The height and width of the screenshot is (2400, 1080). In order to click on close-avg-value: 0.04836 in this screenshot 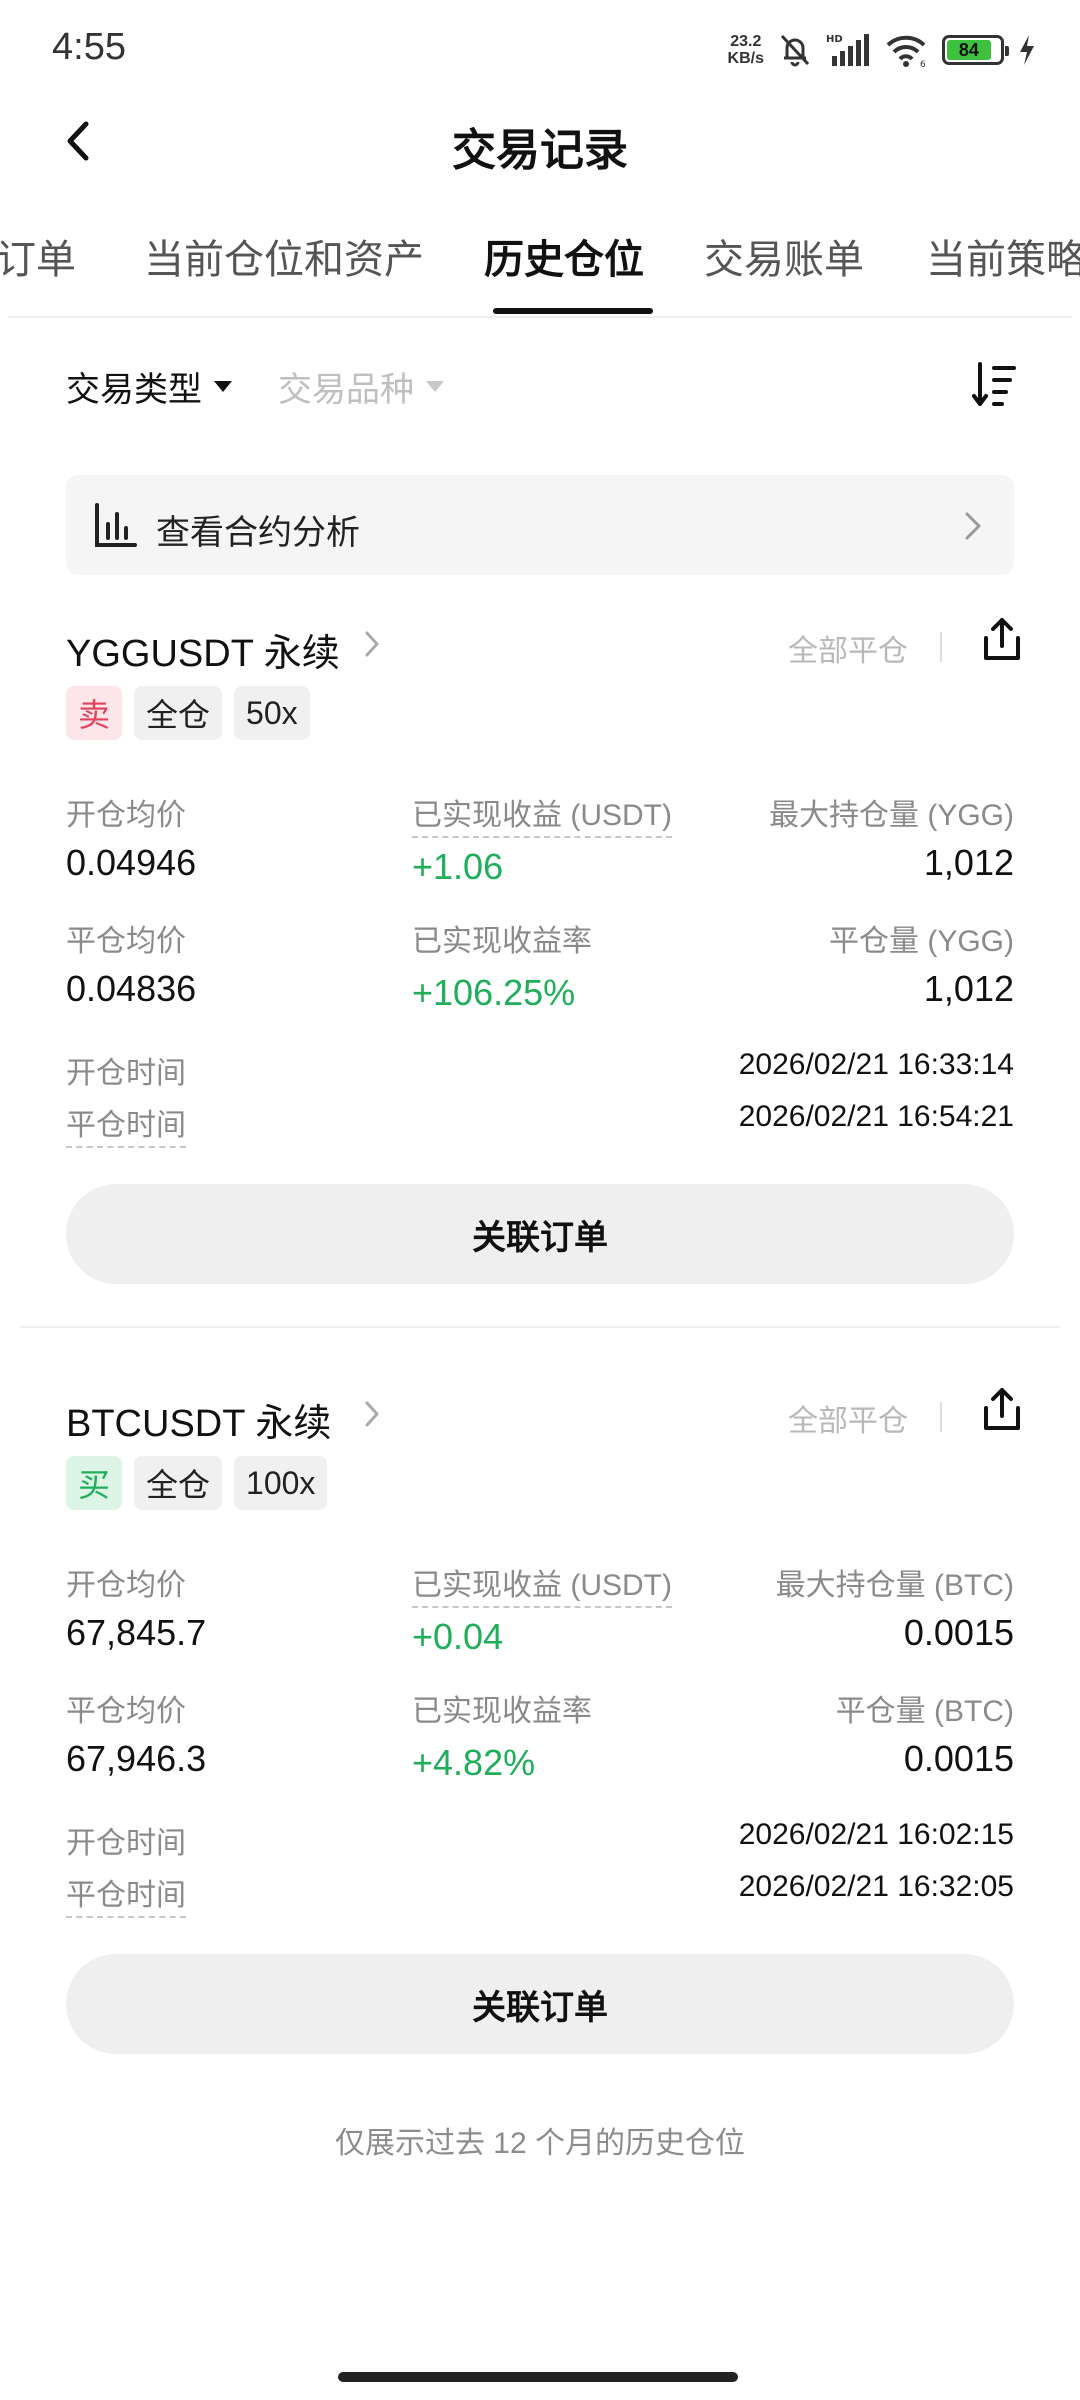, I will do `click(131, 988)`.